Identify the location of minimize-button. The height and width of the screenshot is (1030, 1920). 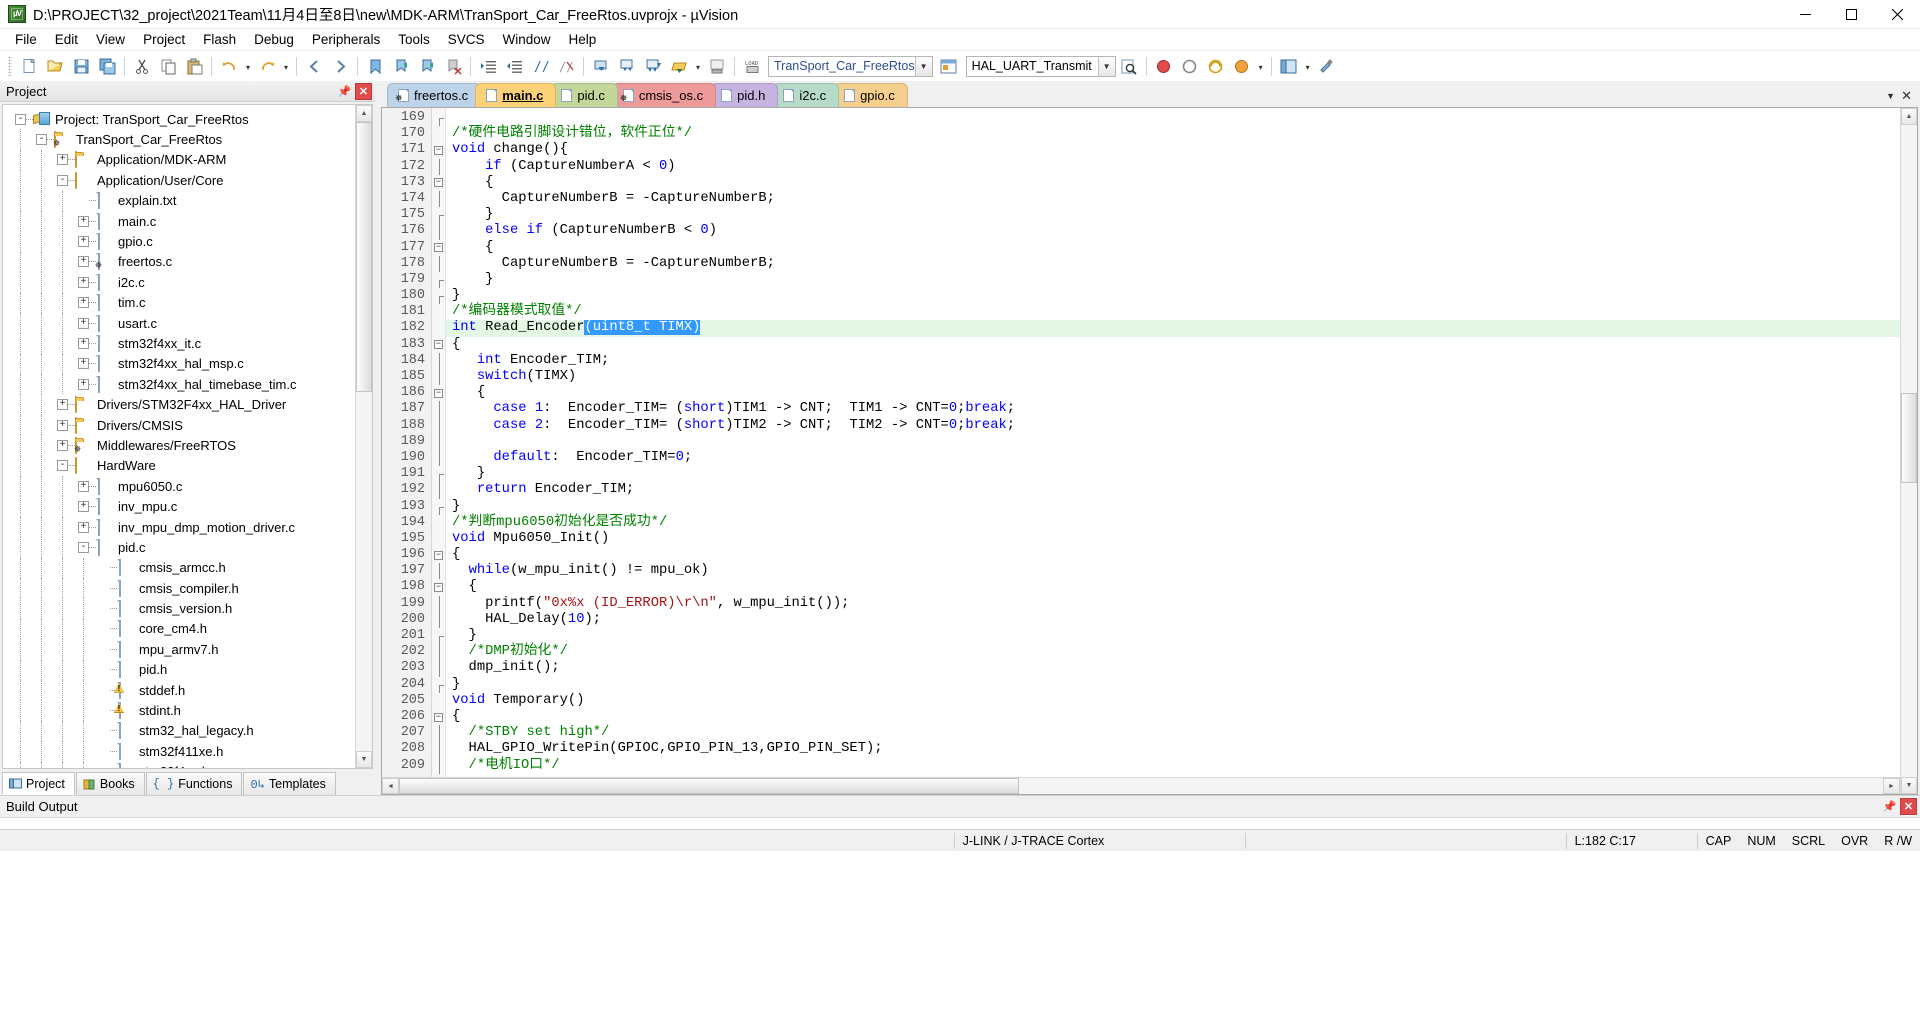
(1805, 14).